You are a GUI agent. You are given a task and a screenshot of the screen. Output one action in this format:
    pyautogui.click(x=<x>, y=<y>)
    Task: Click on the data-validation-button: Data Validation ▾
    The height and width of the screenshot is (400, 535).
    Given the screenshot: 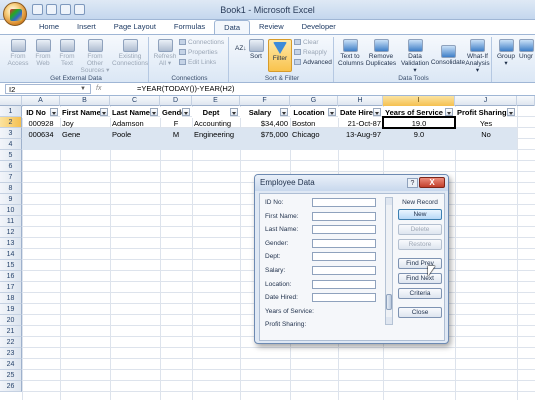 What is the action you would take?
    pyautogui.click(x=415, y=56)
    